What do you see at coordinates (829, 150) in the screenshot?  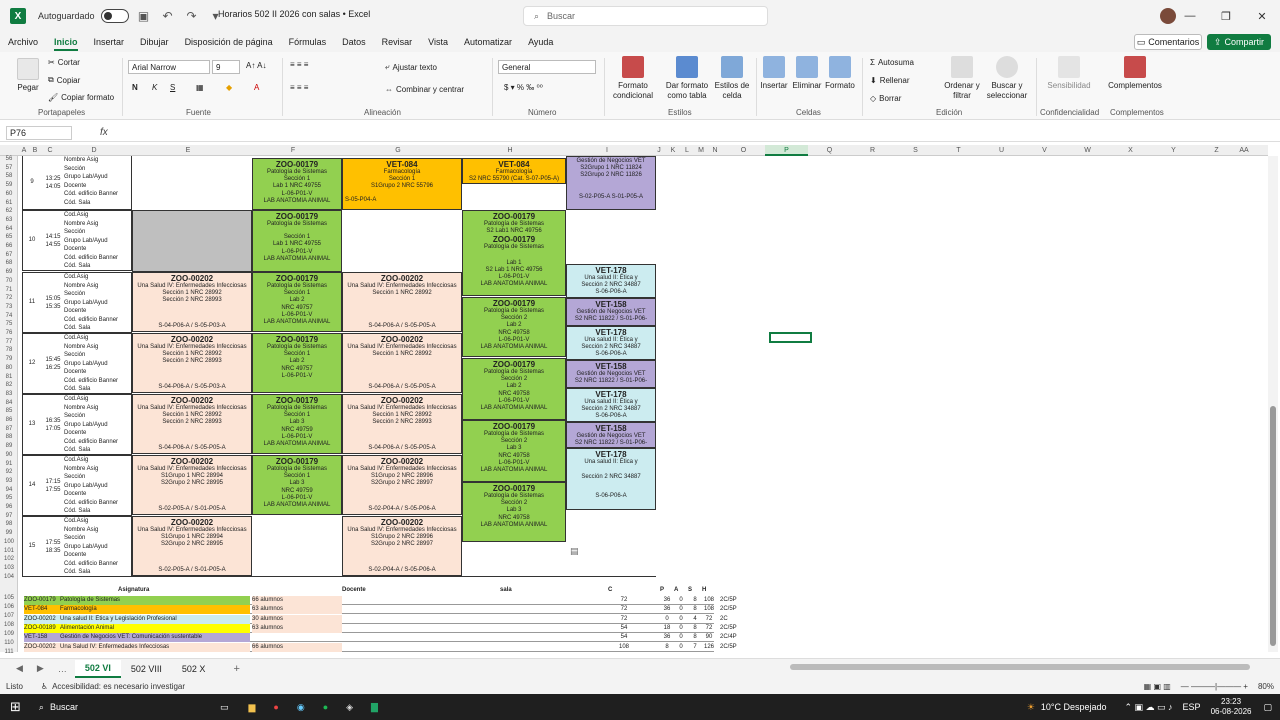 I see `column-header: Q` at bounding box center [829, 150].